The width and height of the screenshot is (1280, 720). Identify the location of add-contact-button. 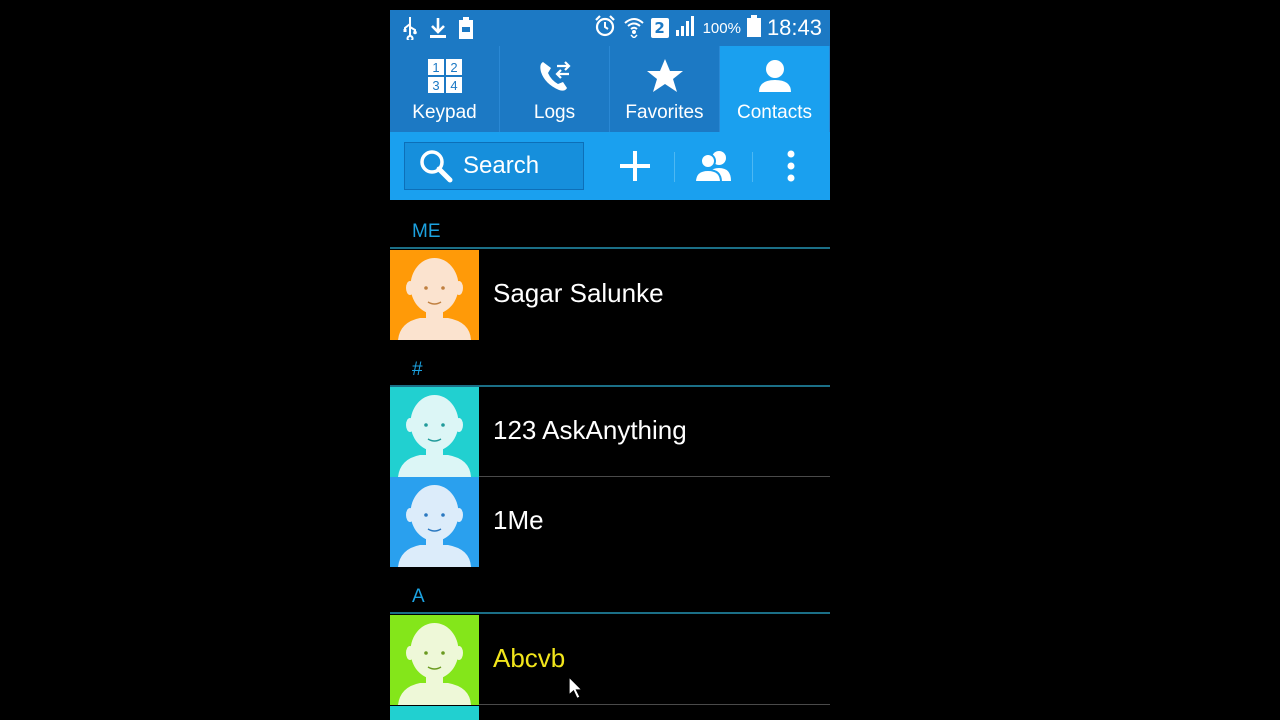
(635, 166).